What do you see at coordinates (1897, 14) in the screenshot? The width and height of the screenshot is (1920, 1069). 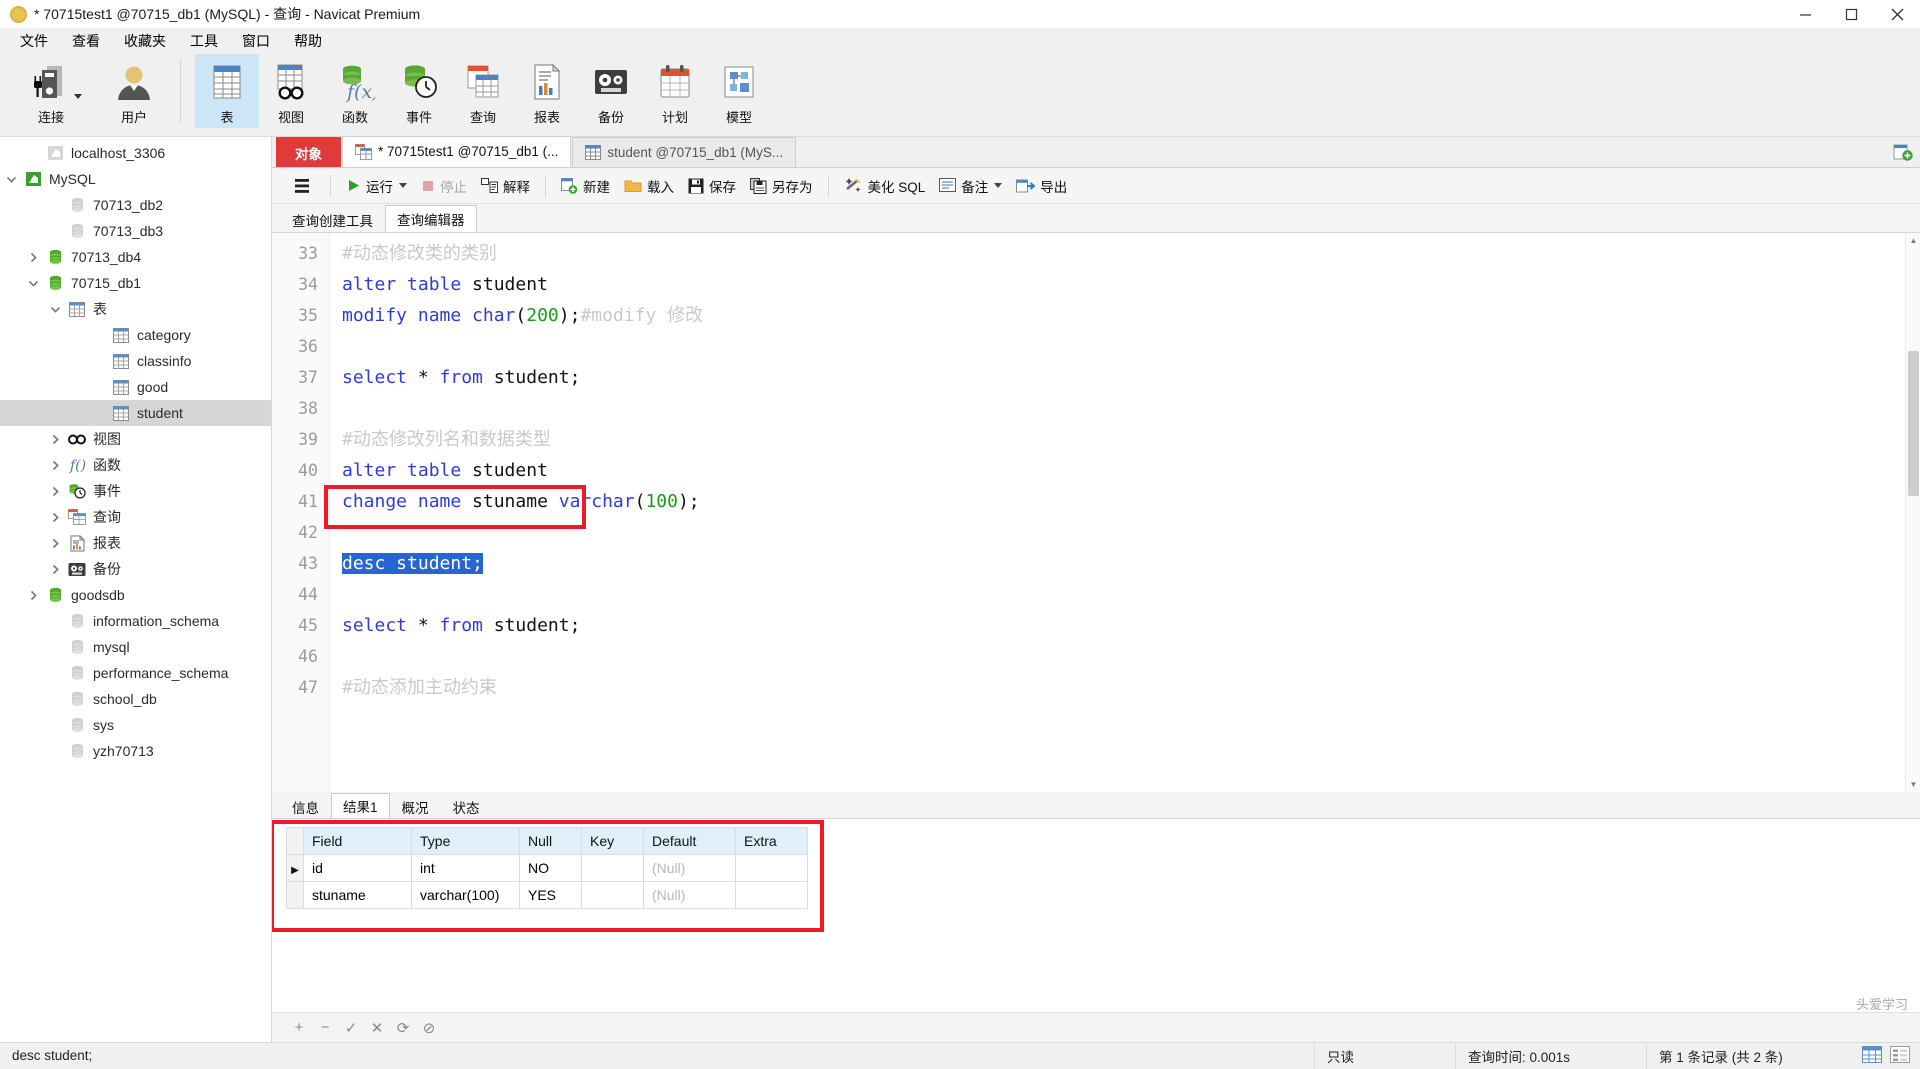 I see `close-button` at bounding box center [1897, 14].